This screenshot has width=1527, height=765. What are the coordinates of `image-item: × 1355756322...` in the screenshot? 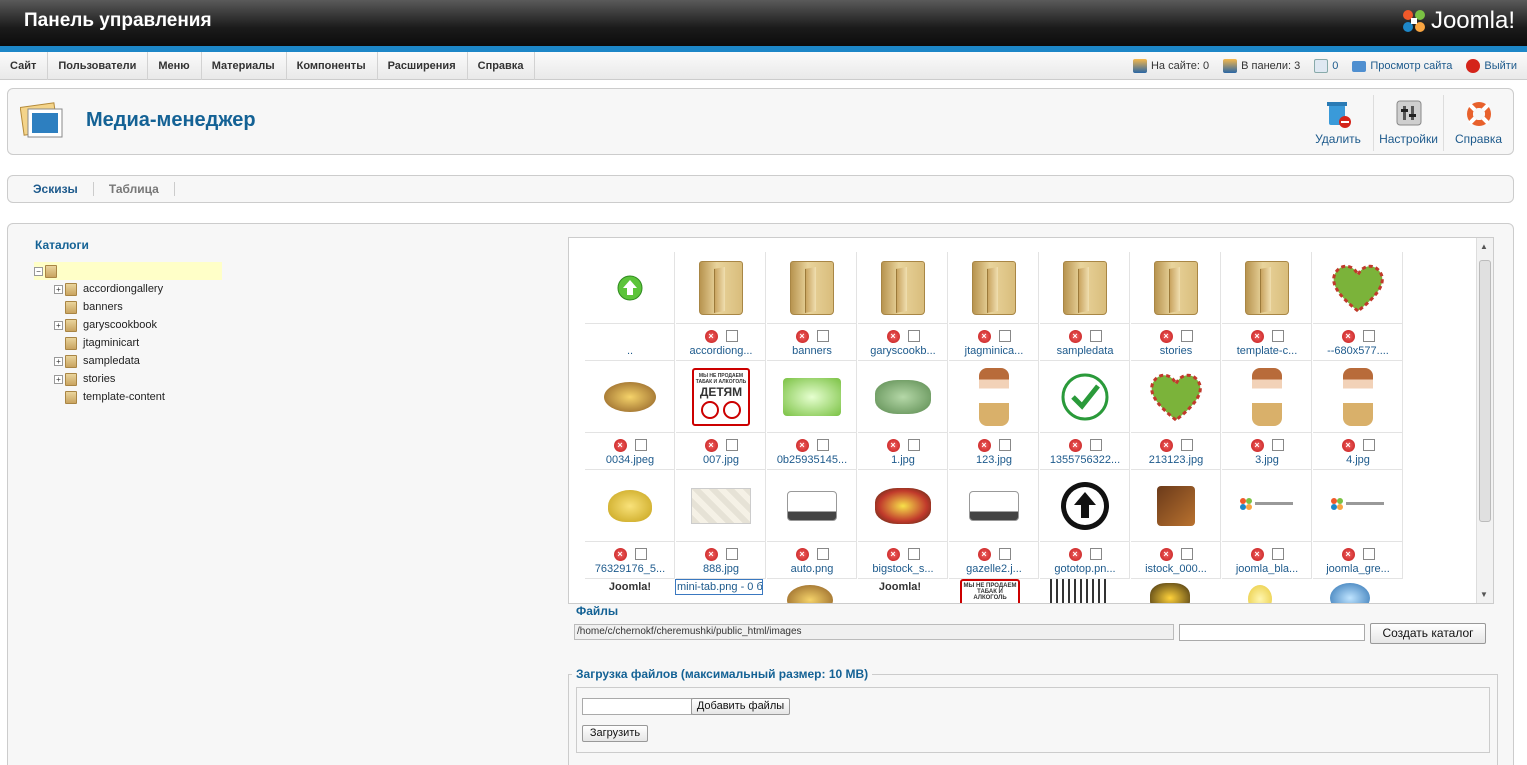 It's located at (1085, 415).